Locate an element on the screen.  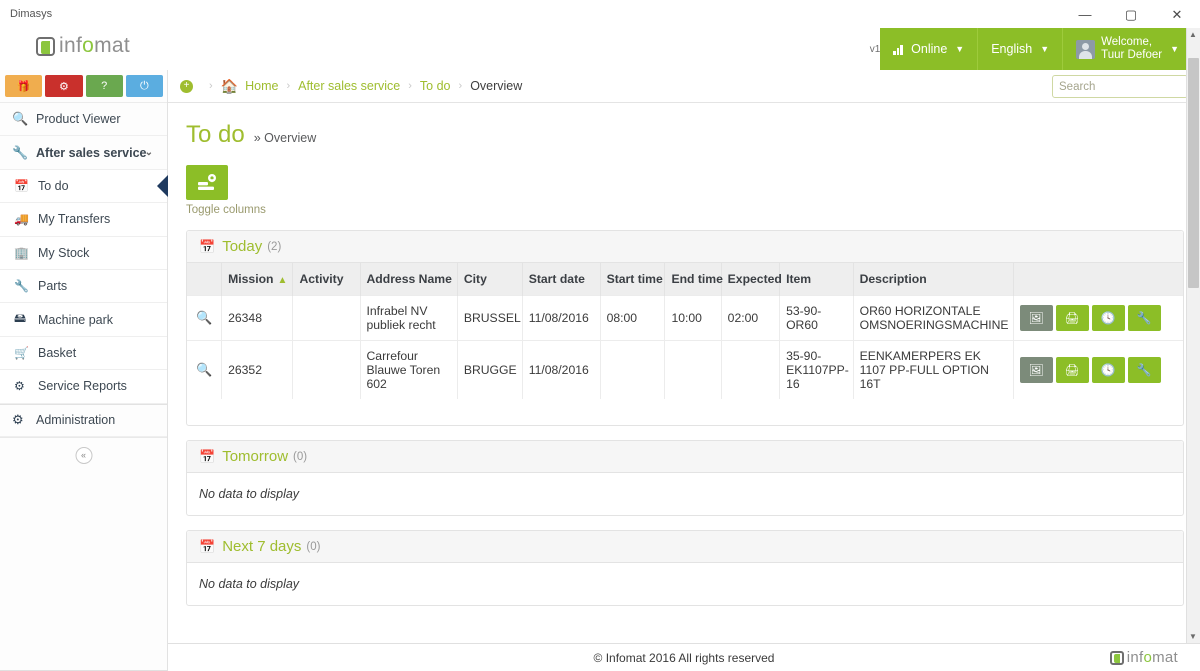
cell-start-date: 11/08/2016 is located at coordinates (561, 318).